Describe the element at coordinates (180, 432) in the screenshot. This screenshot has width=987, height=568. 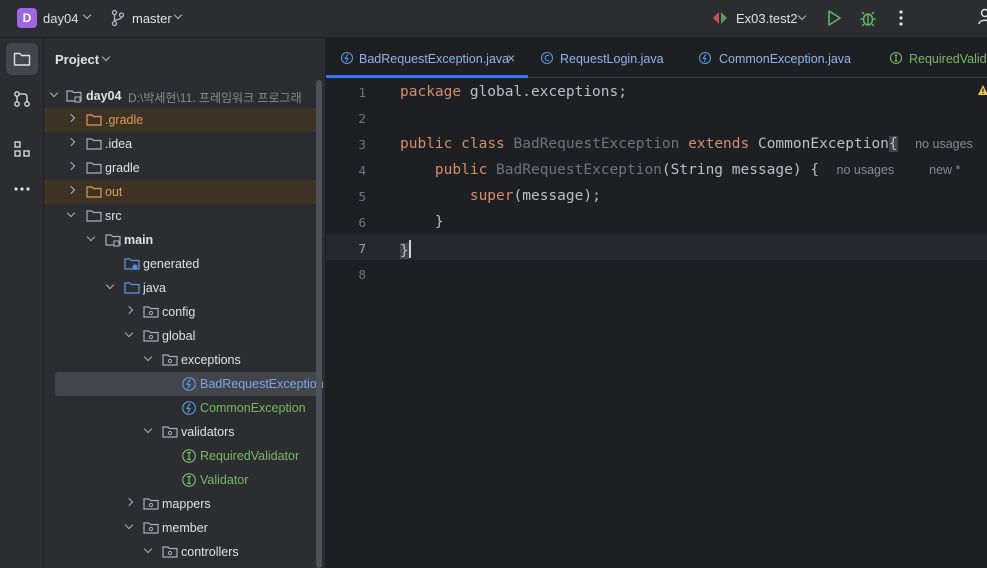
I see `tree-item-validators: validators` at that location.